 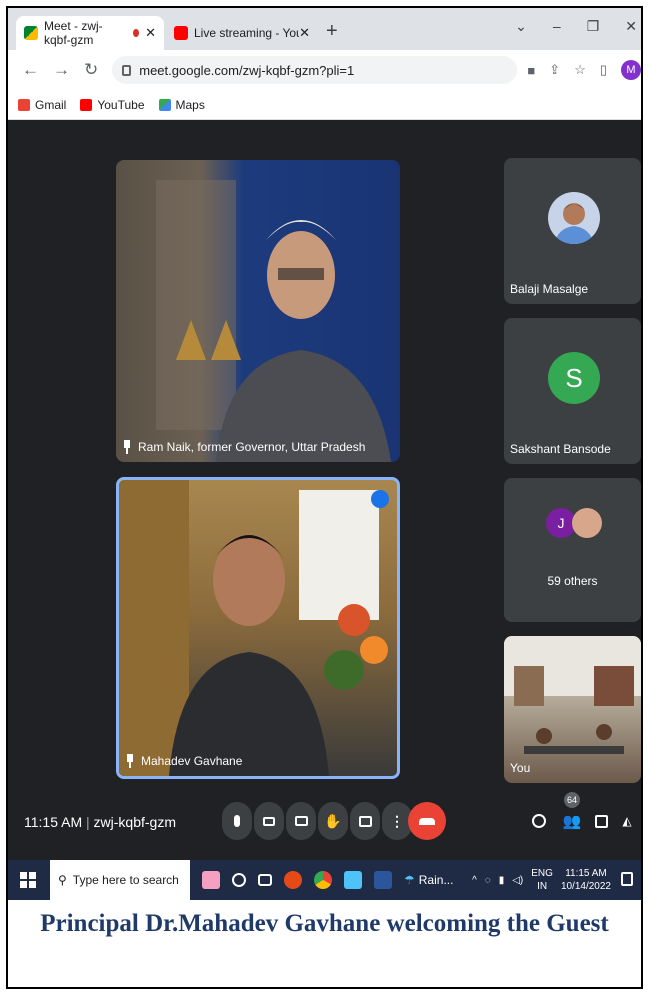 I want to click on bookmark-maps: Maps, so click(x=181, y=105).